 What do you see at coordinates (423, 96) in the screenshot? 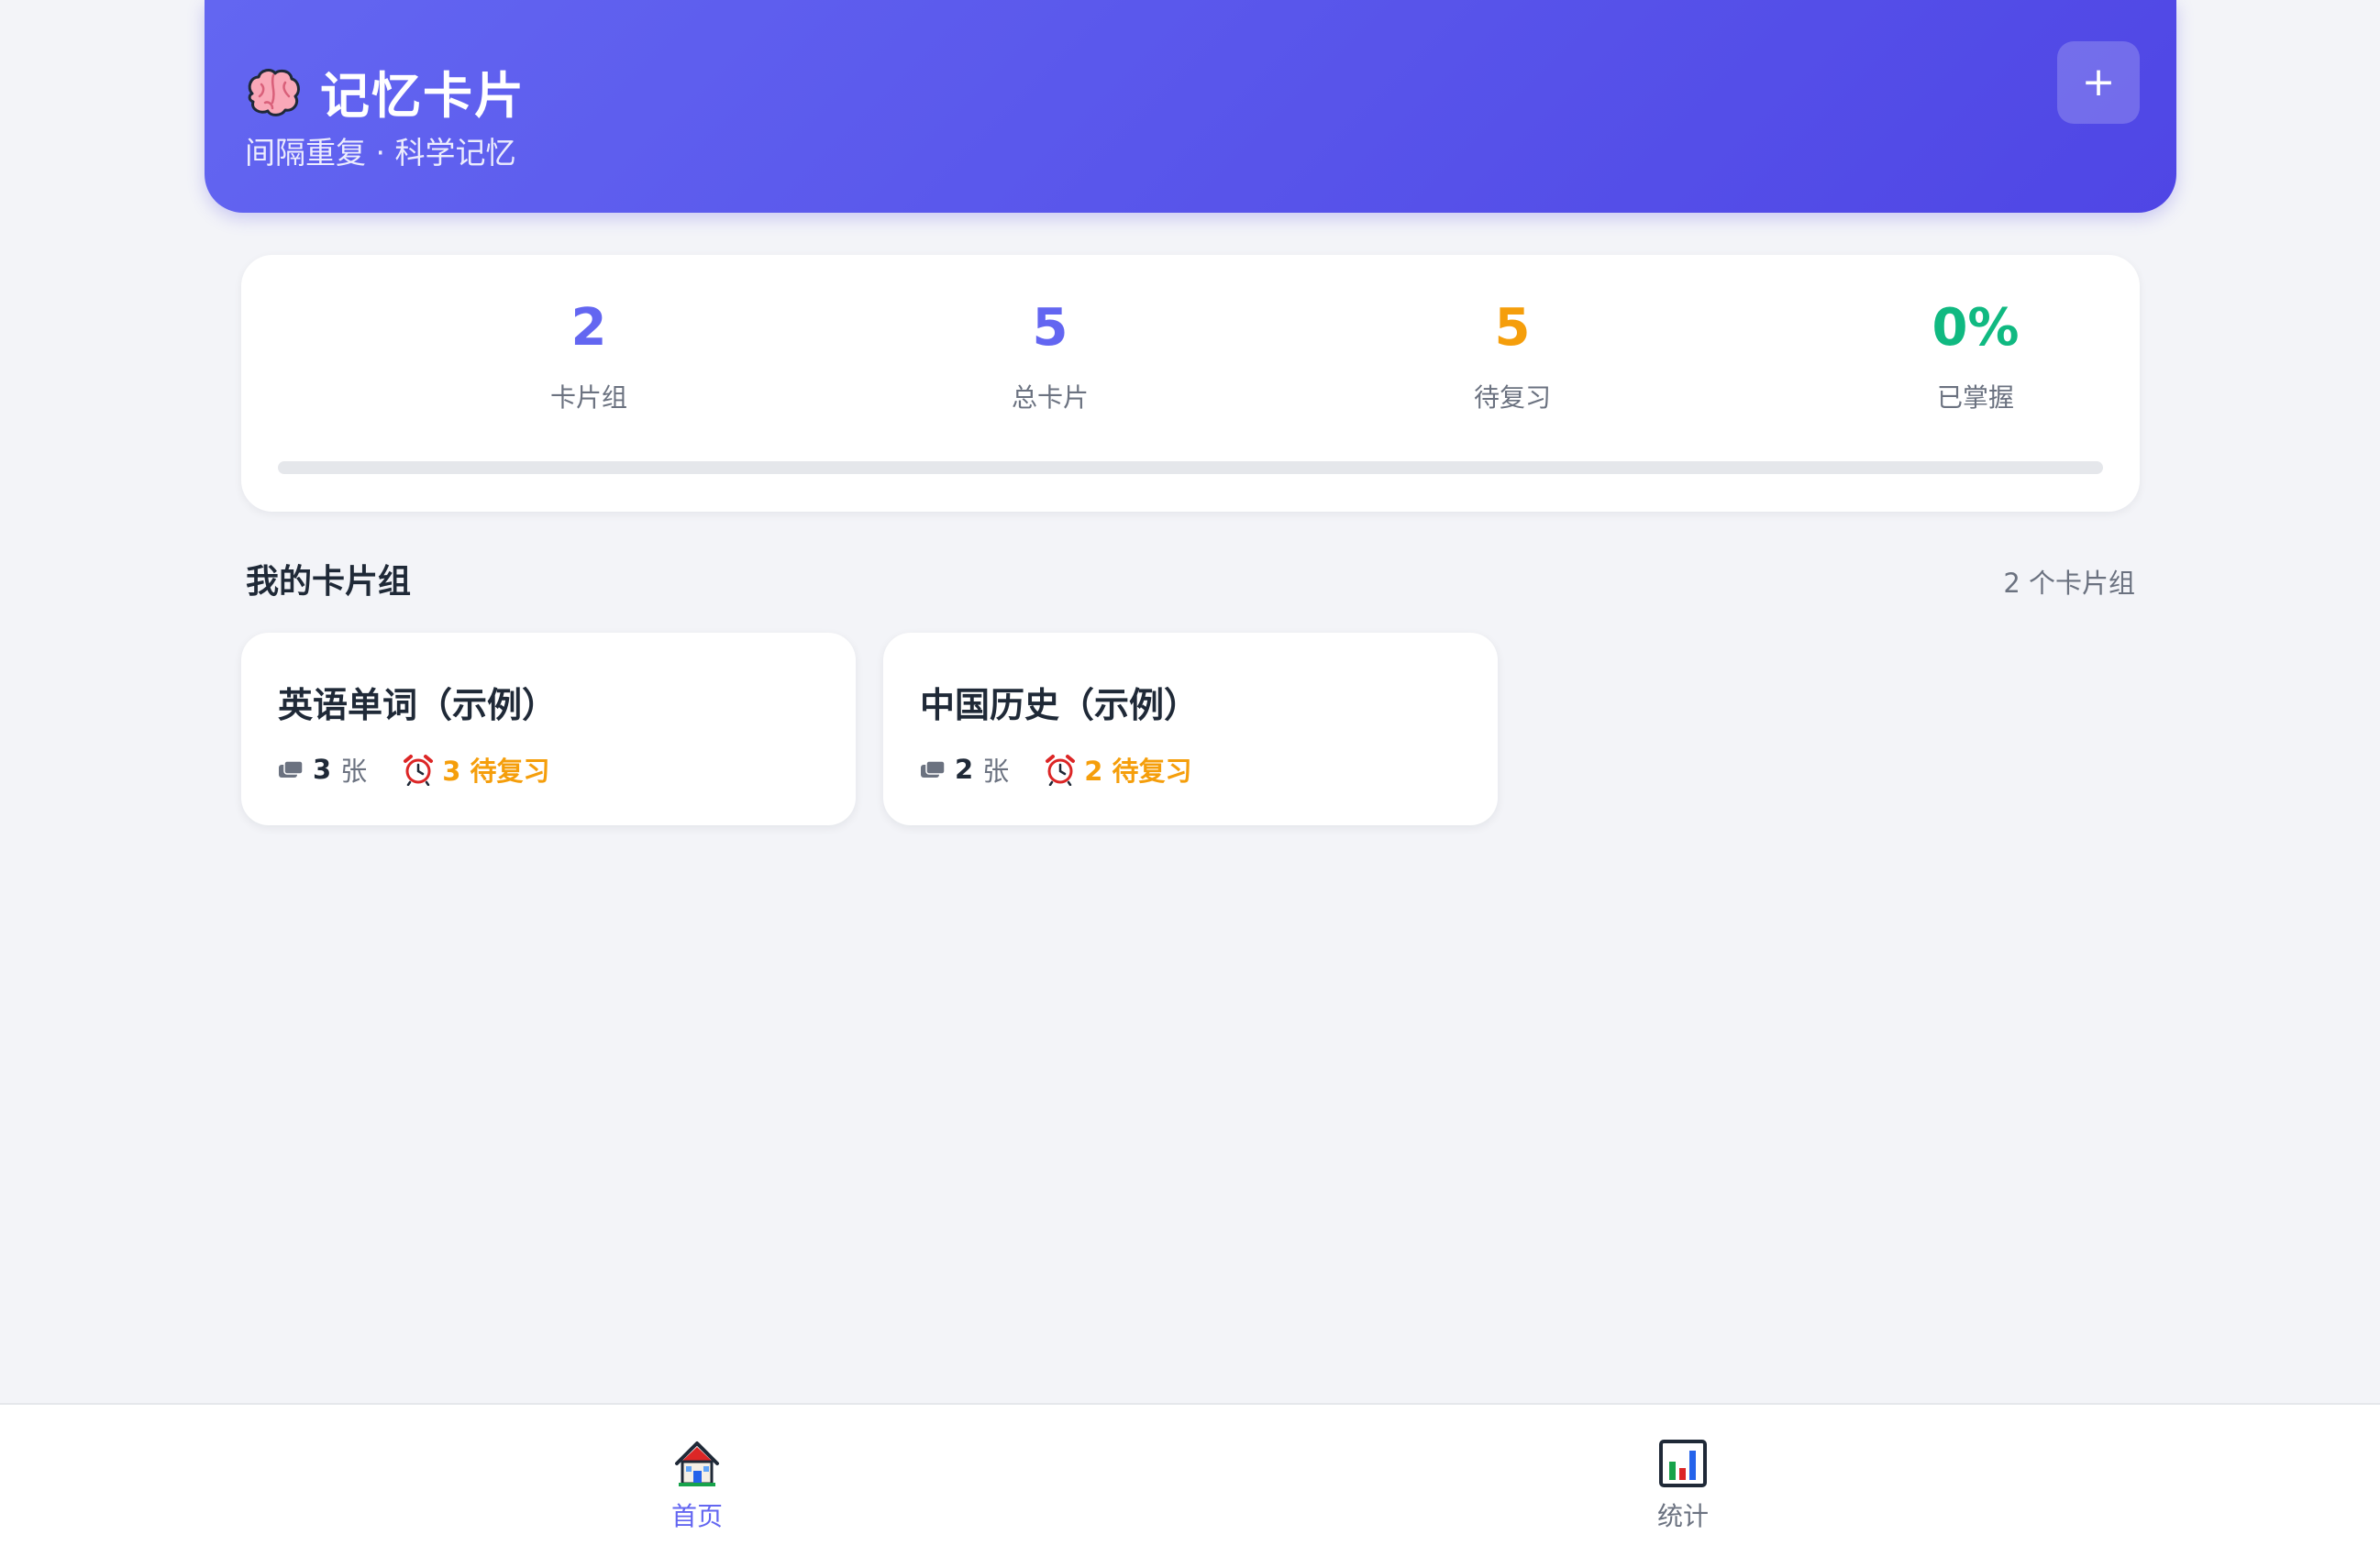
I see `app-title: 记忆卡片` at bounding box center [423, 96].